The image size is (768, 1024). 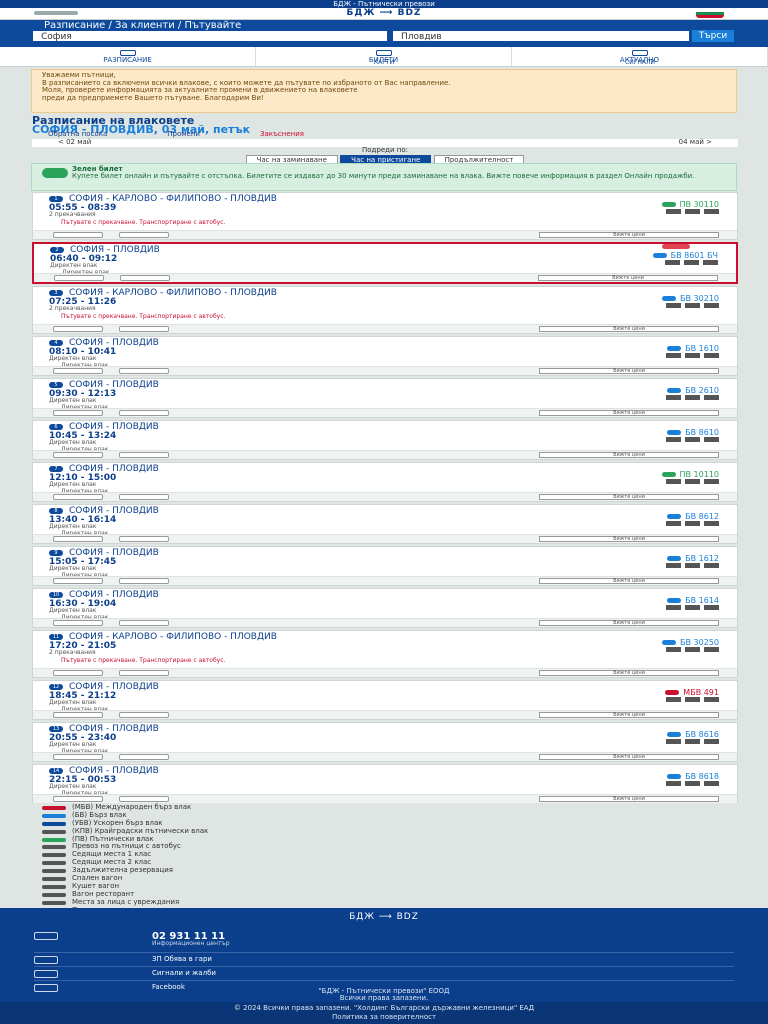 What do you see at coordinates (55, 173) in the screenshot?
I see `green-ticket-icon` at bounding box center [55, 173].